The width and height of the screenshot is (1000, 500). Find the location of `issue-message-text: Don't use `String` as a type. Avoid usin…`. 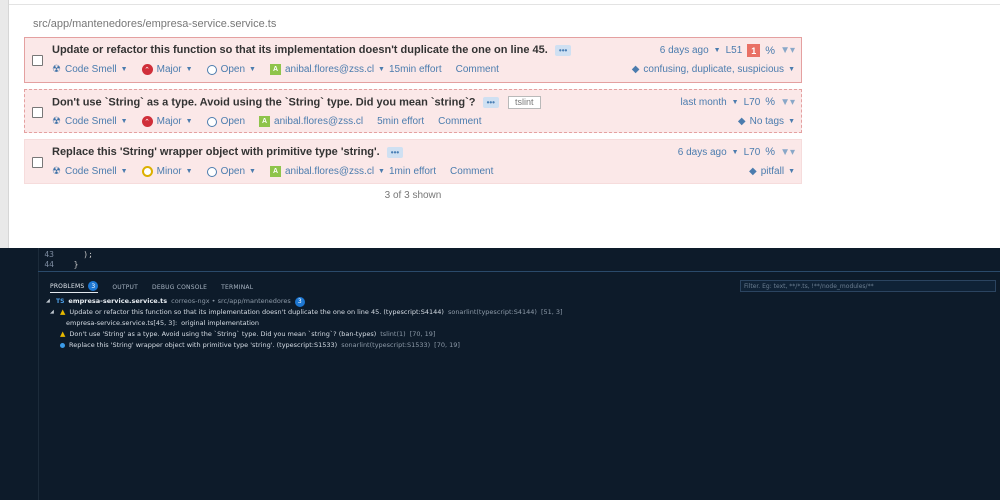

issue-message-text: Don't use `String` as a type. Avoid usin… is located at coordinates (264, 102).